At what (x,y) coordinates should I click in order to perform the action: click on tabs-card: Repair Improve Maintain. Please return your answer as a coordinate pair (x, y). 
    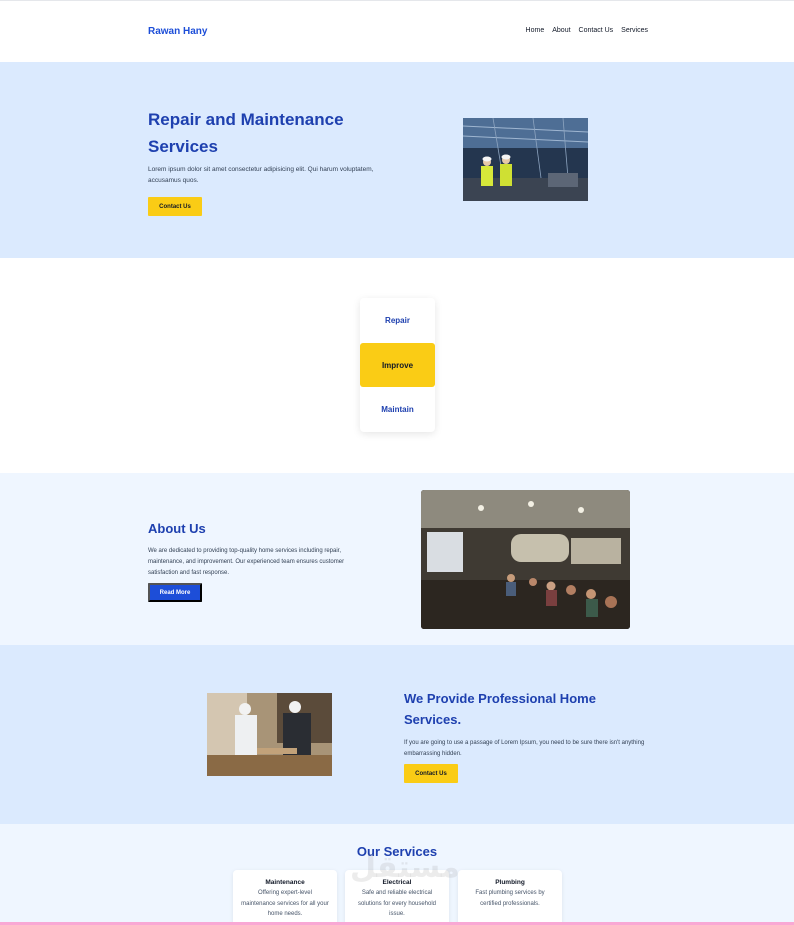
    Looking at the image, I should click on (397, 365).